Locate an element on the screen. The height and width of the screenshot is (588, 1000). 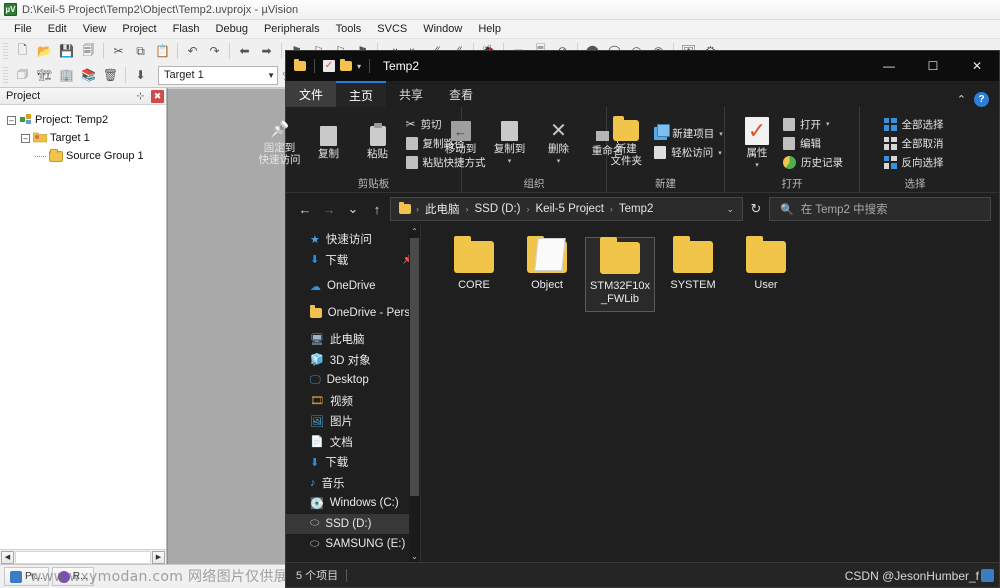
menu-svcs: SVCS is located at coordinates (392, 29).